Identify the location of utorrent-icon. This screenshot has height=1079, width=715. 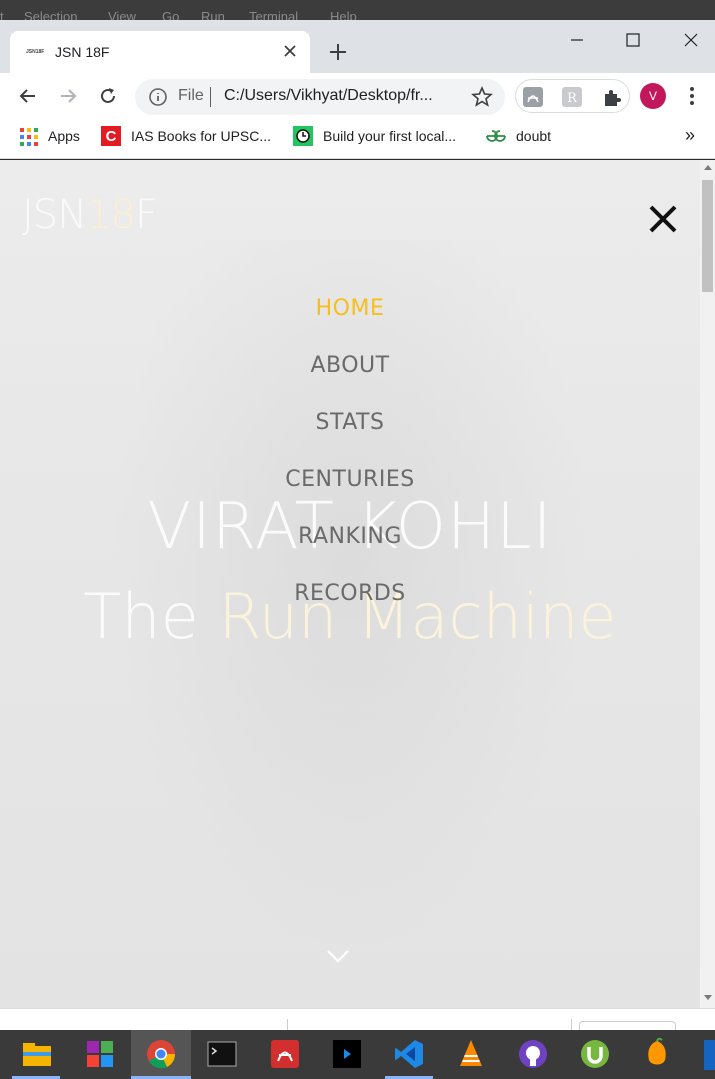
(595, 1054).